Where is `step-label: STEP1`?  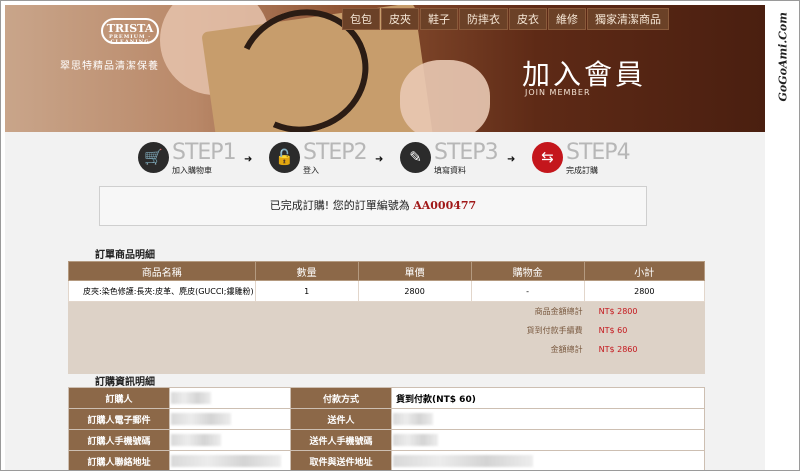 step-label: STEP1 is located at coordinates (204, 152).